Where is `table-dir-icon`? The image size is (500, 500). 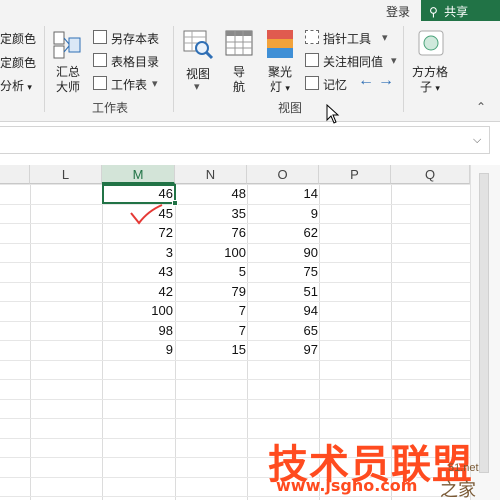 table-dir-icon is located at coordinates (100, 60).